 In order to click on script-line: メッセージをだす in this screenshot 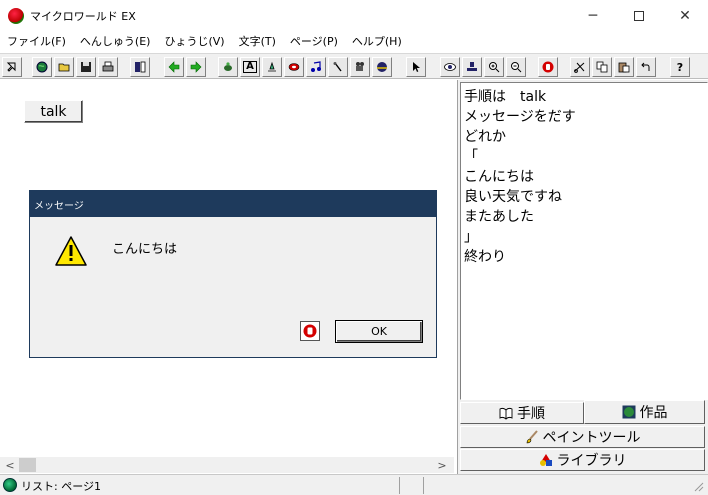, I will do `click(520, 117)`.